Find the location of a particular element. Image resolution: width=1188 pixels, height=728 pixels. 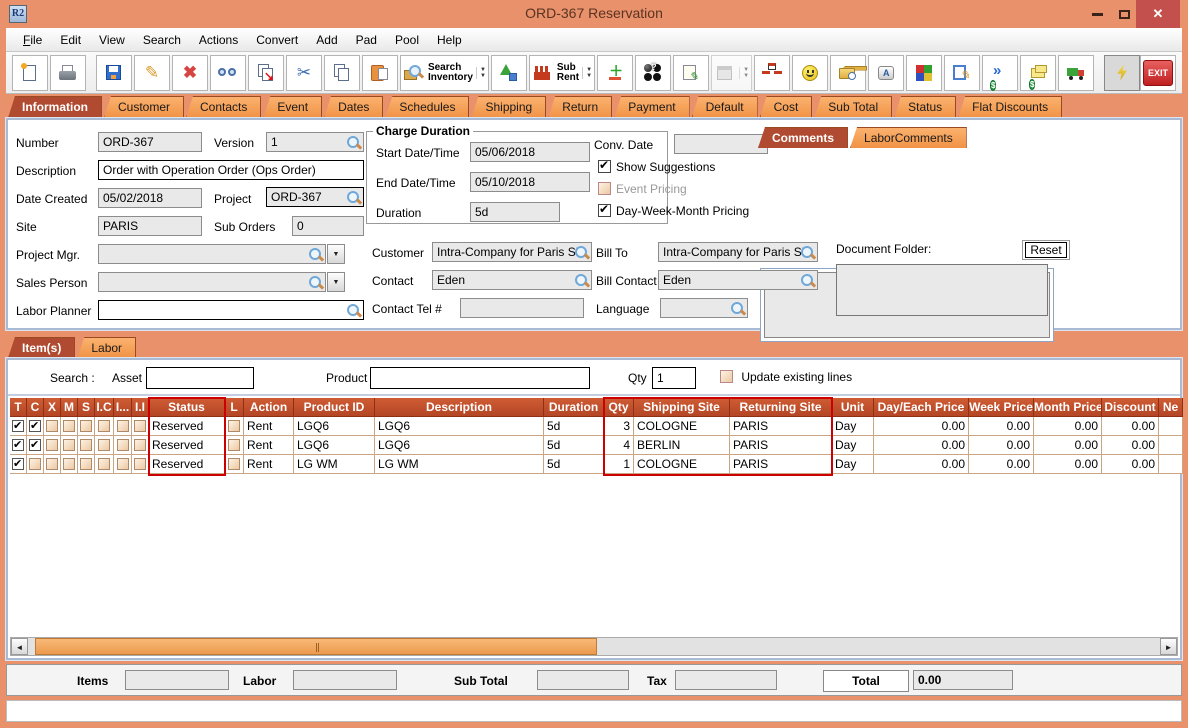

tab-flat-discounts: Flat Discounts is located at coordinates (1010, 107).